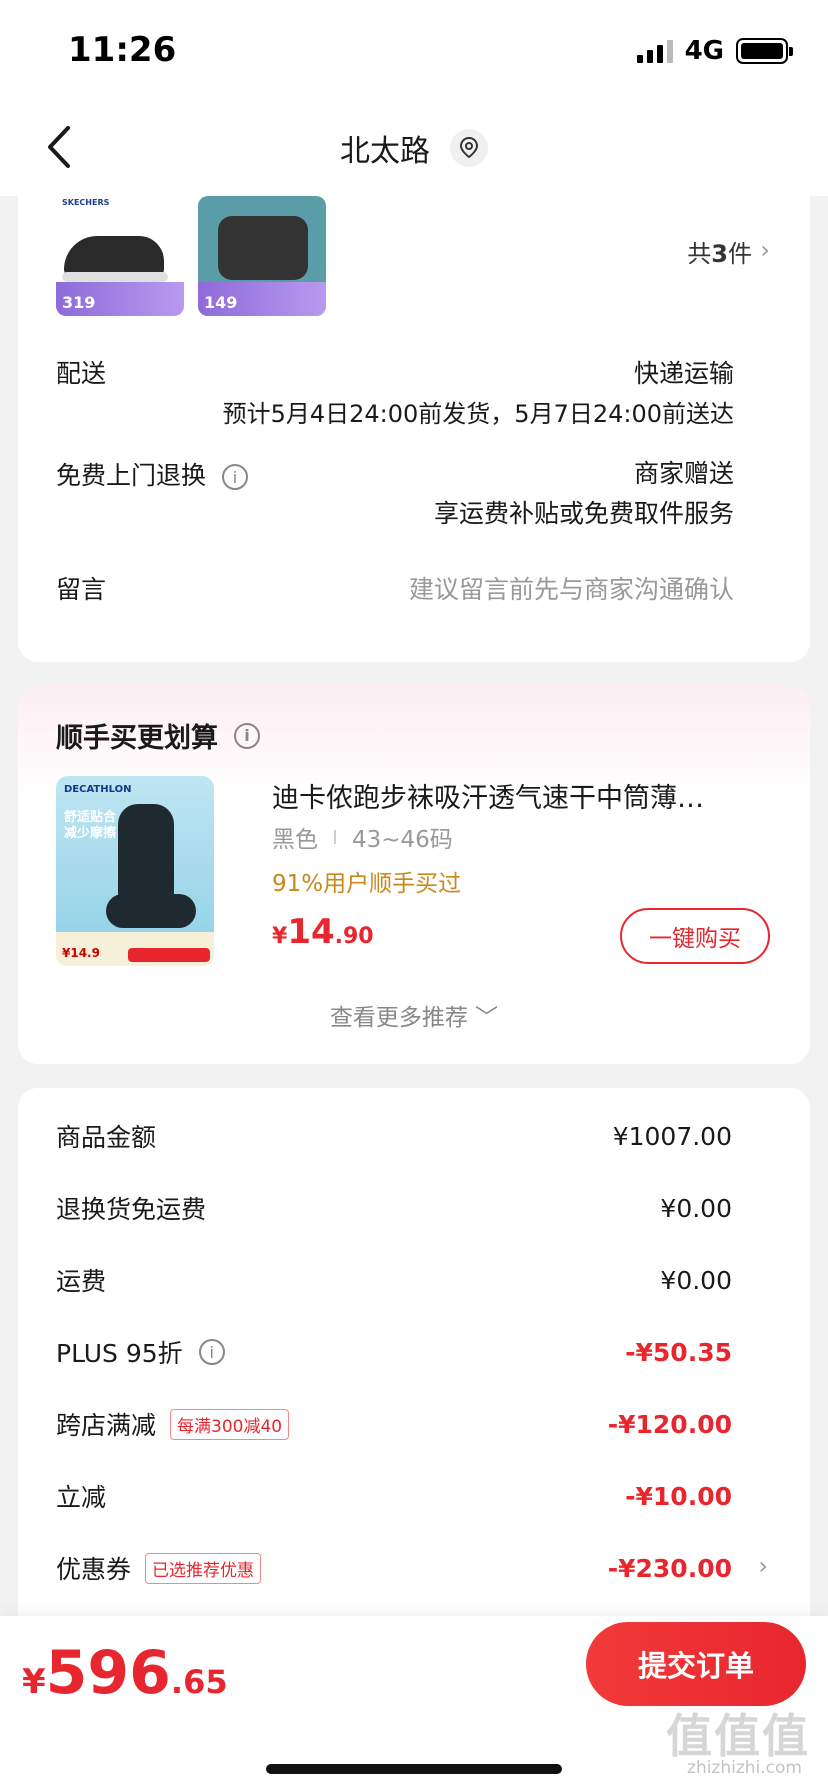 The image size is (828, 1792). Describe the element at coordinates (654, 51) in the screenshot. I see `signal-icon` at that location.